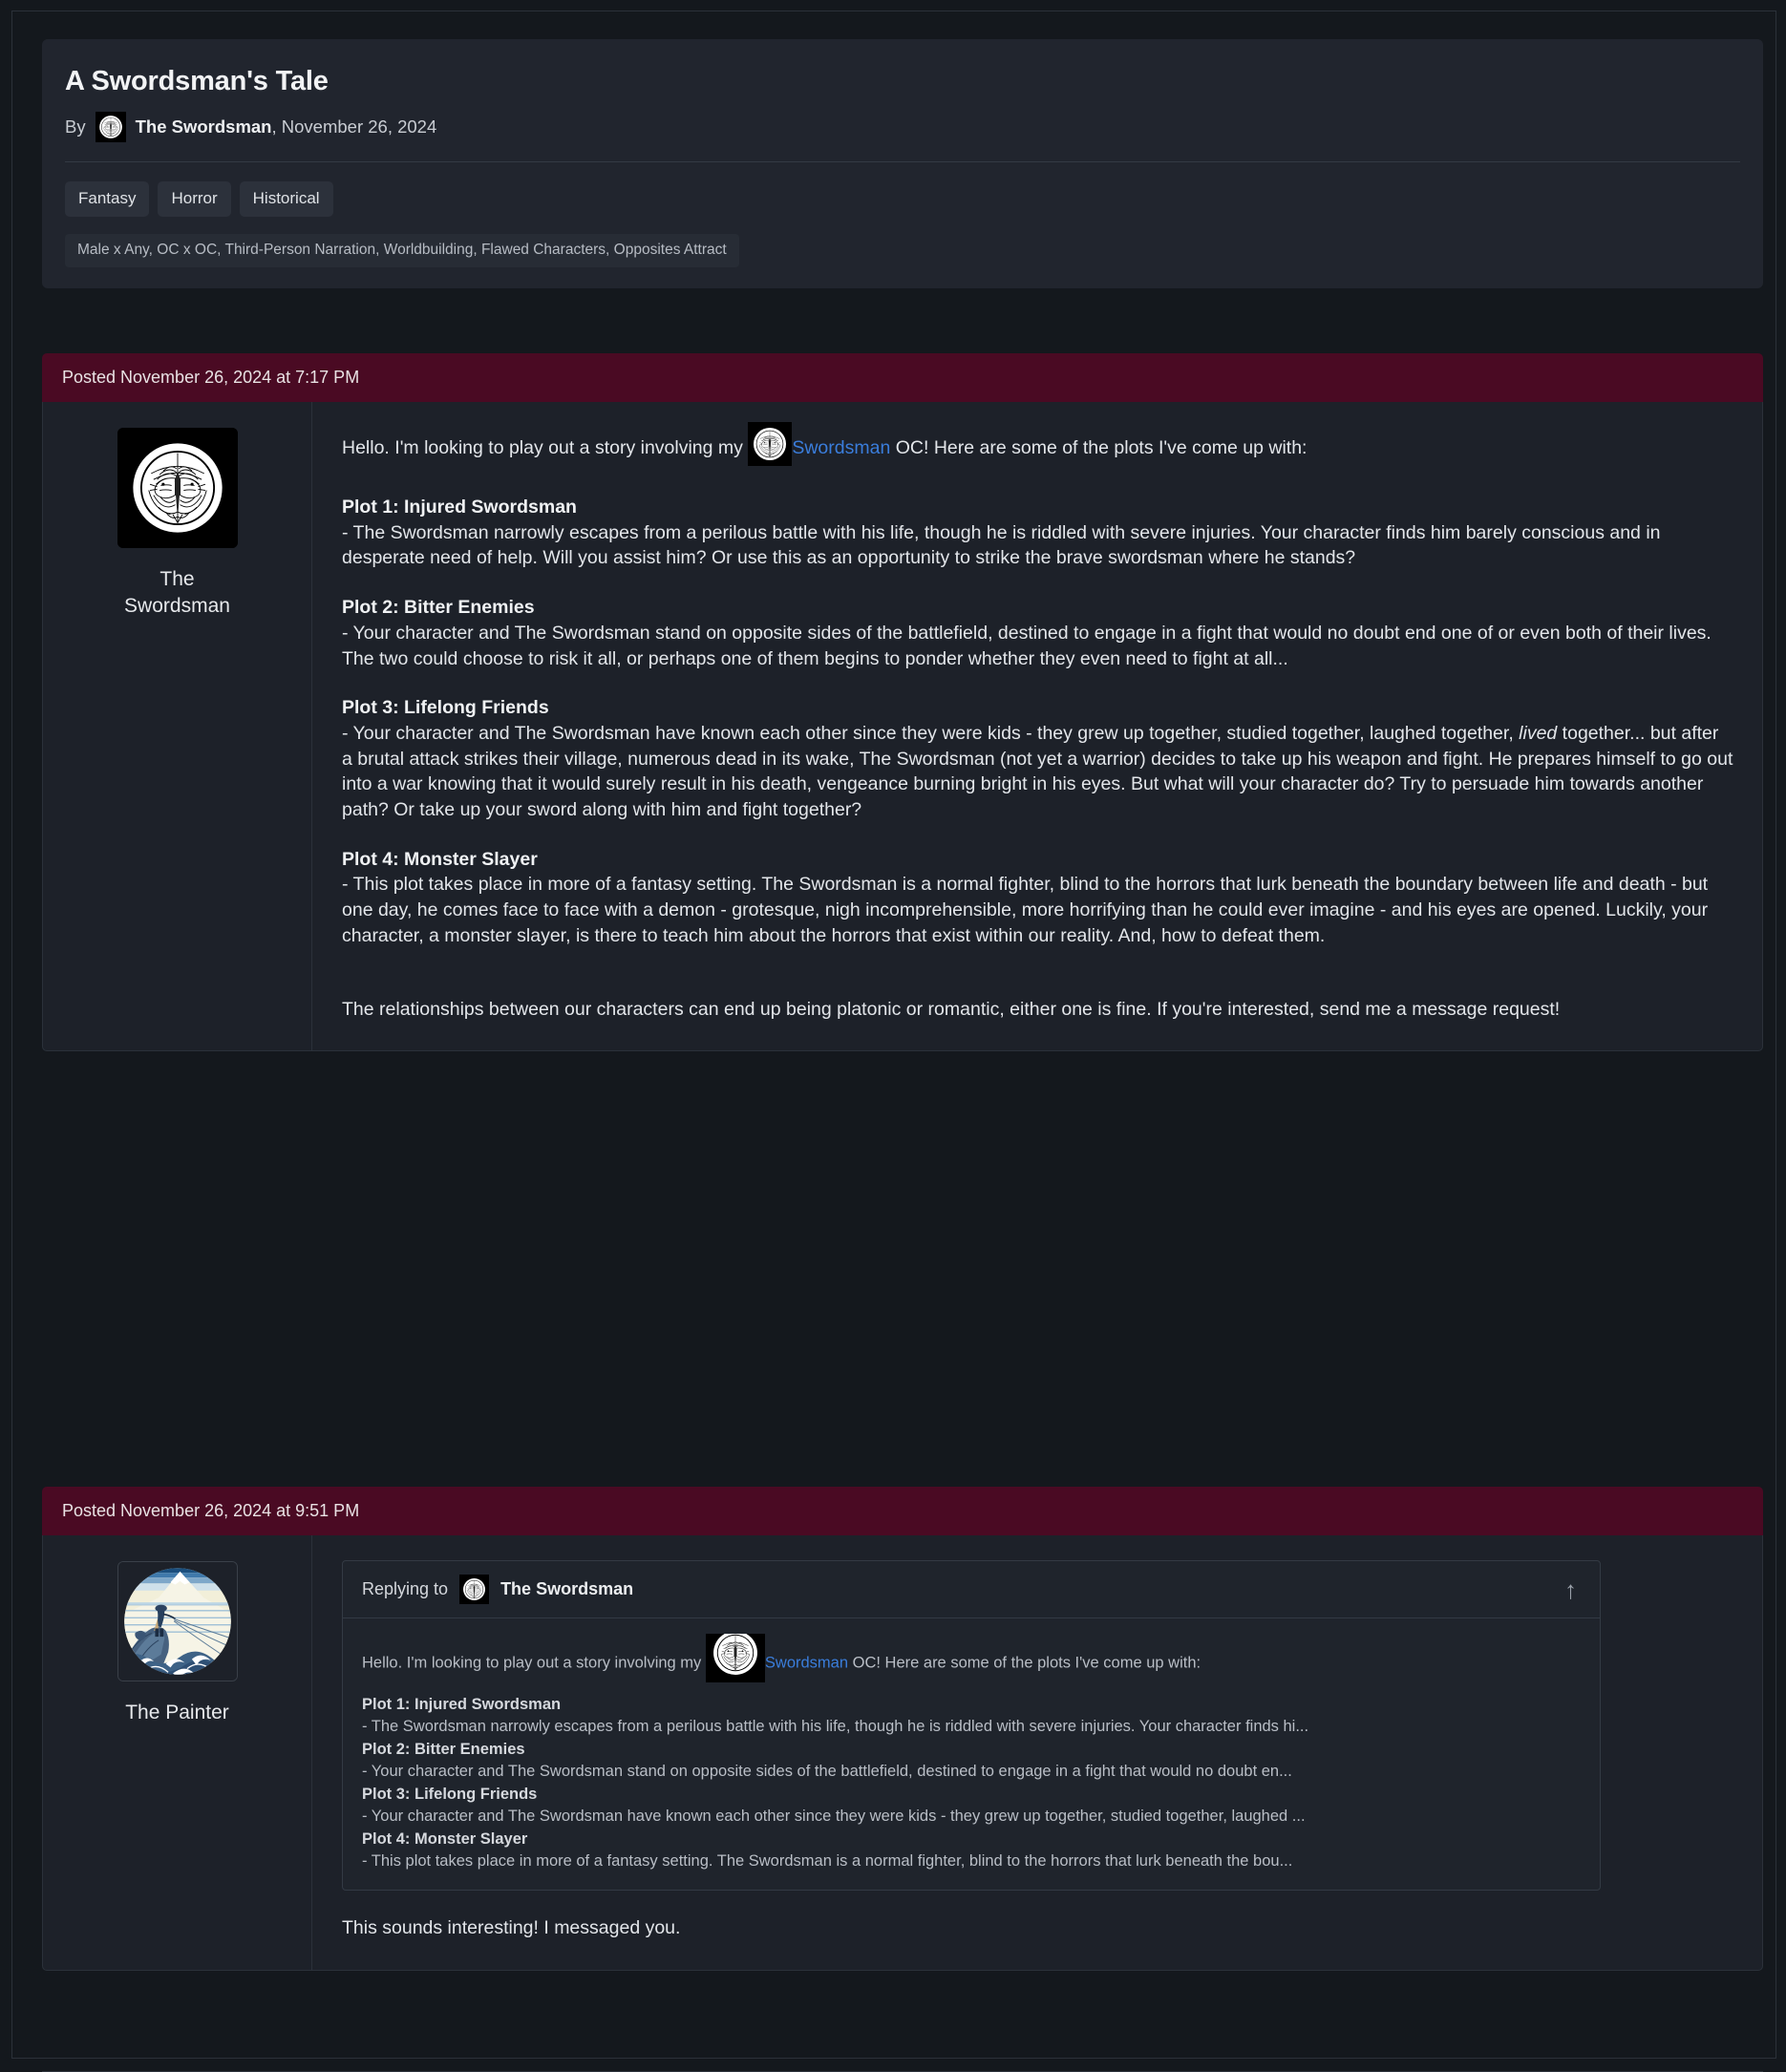 This screenshot has height=2072, width=1786. I want to click on tag-chip-fantasy: Fantasy, so click(107, 199).